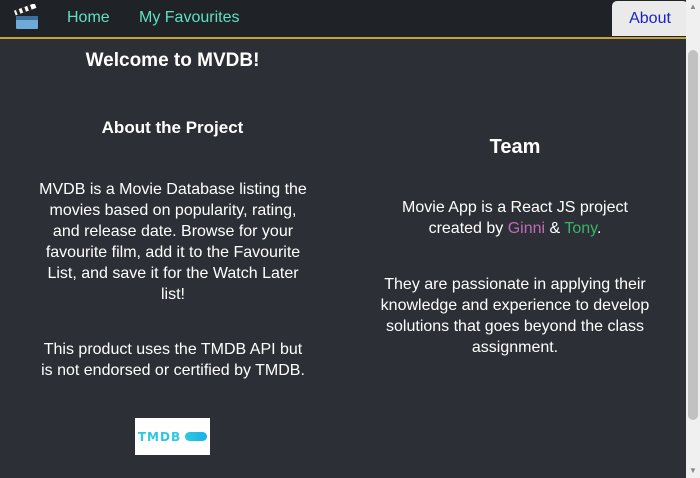  I want to click on scrollbar-thumb, so click(693, 235).